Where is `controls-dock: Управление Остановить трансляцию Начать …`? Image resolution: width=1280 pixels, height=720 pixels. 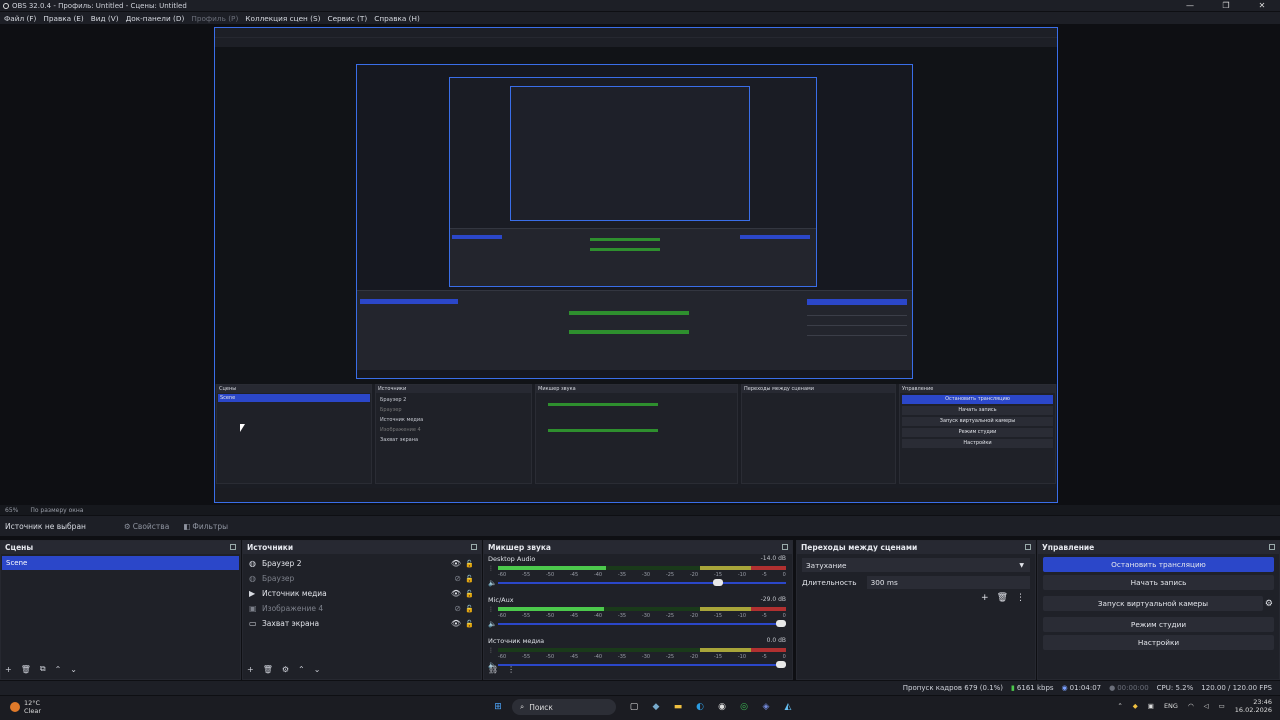
controls-dock: Управление Остановить трансляцию Начать … is located at coordinates (1158, 610).